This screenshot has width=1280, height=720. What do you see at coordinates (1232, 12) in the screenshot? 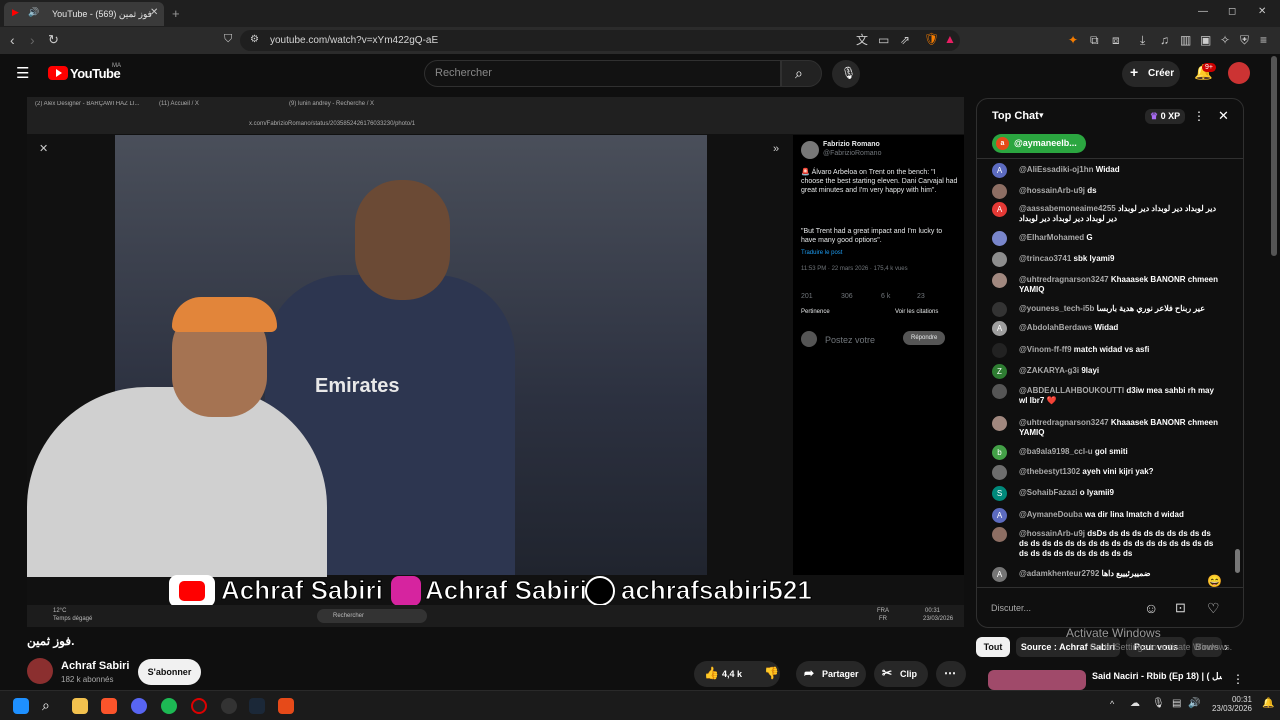
I see `maximize-icon: ◻` at bounding box center [1232, 12].